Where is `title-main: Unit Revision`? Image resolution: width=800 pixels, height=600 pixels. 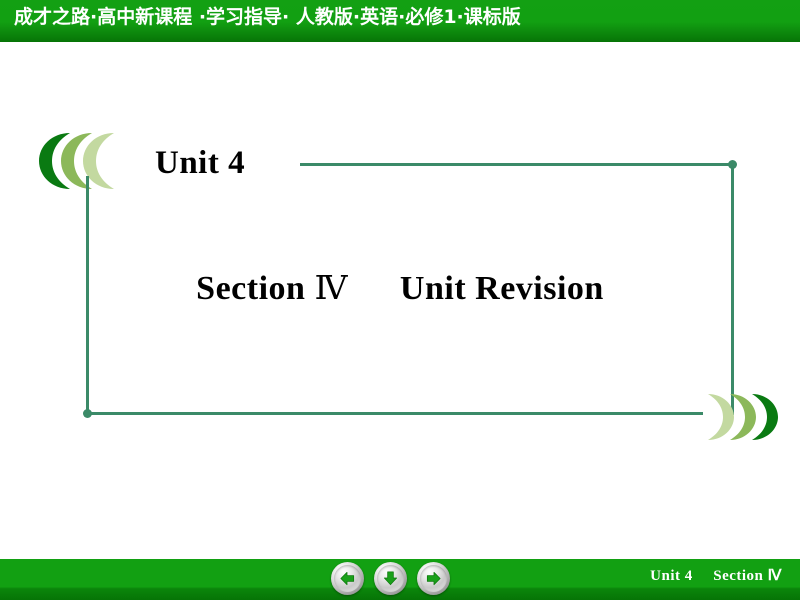 title-main: Unit Revision is located at coordinates (501, 288).